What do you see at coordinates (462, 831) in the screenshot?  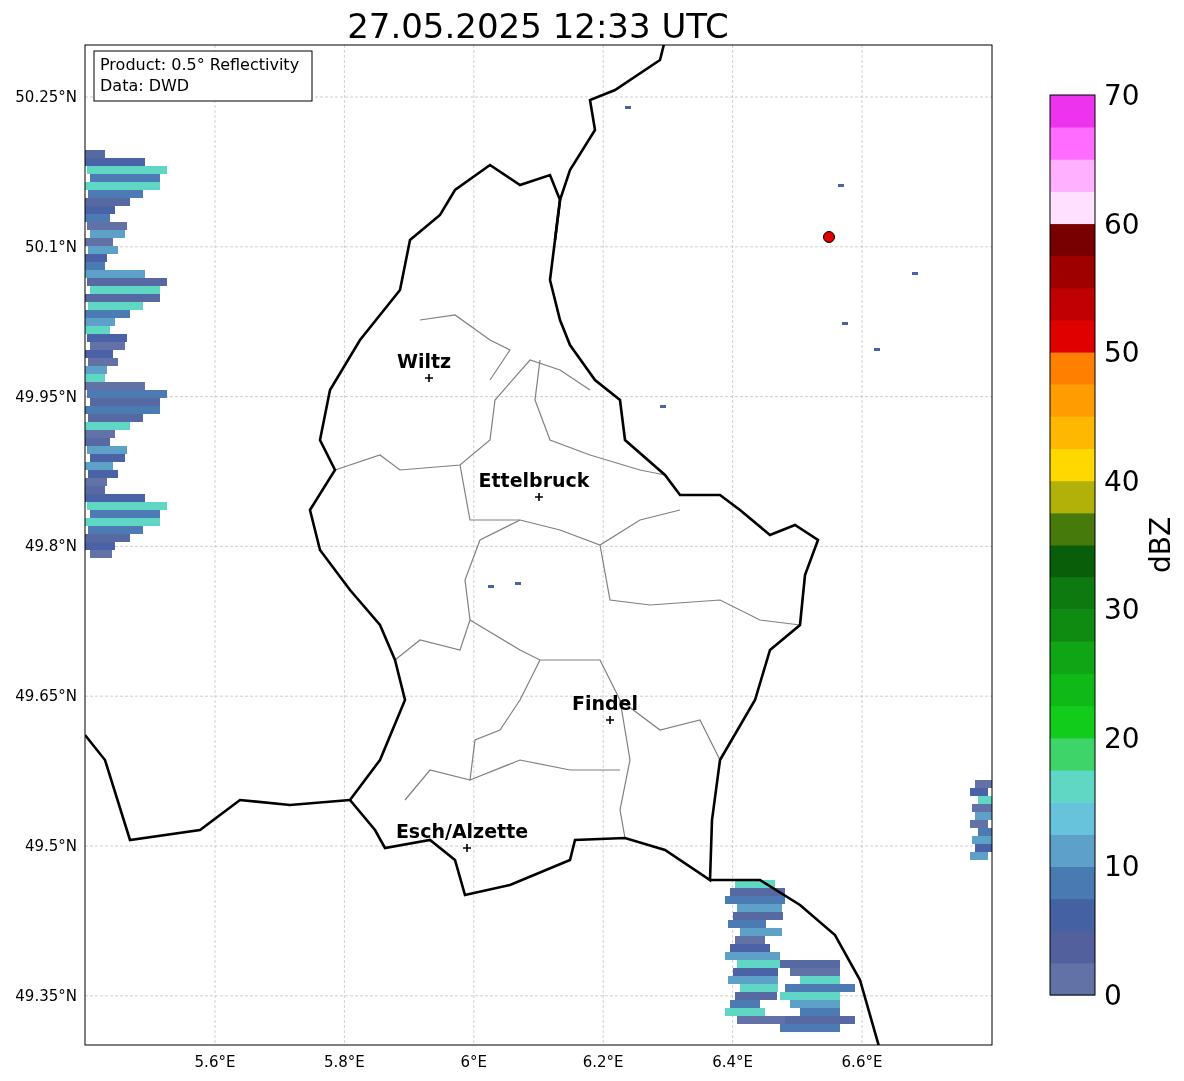 I see `city-label: Esch/Alzette` at bounding box center [462, 831].